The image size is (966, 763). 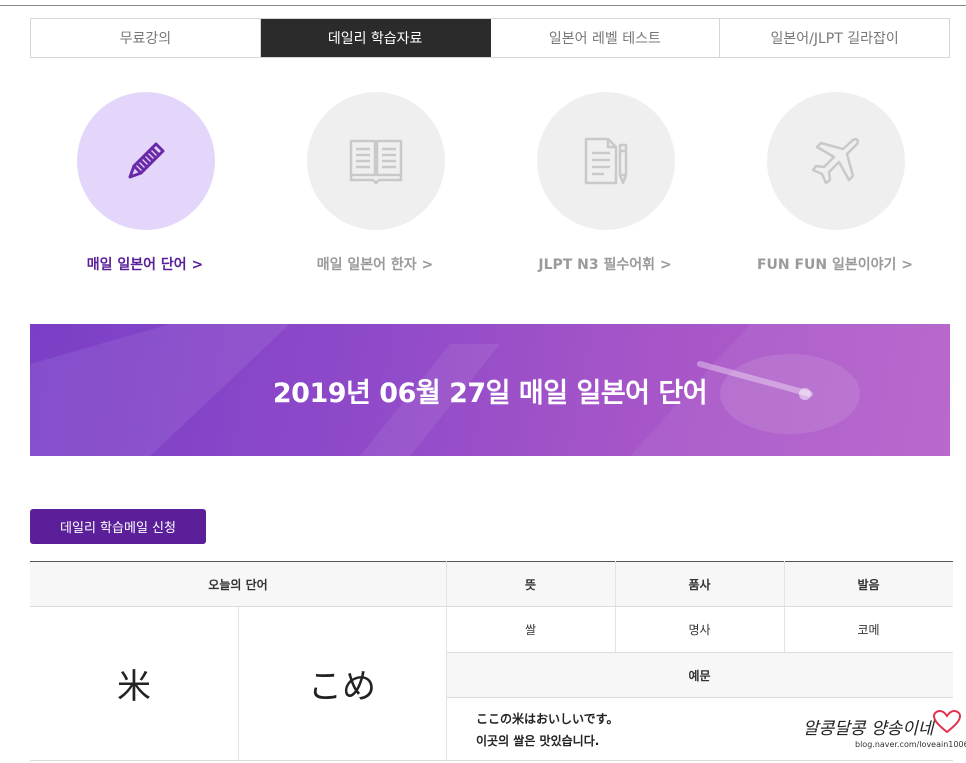 What do you see at coordinates (134, 687) in the screenshot?
I see `word-kanji: 米` at bounding box center [134, 687].